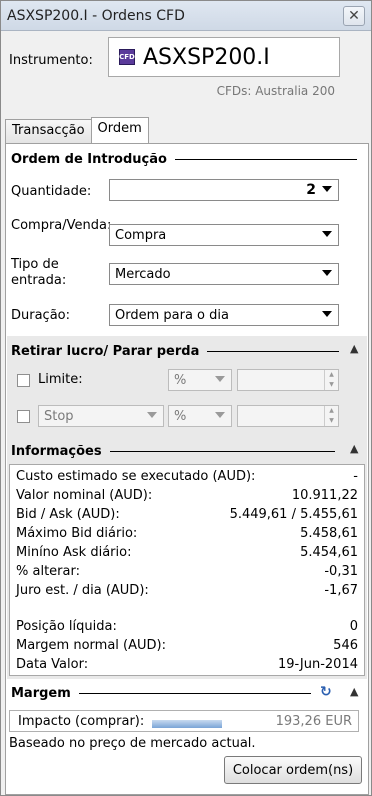  I want to click on take-profit-heading: Retirar lucro/ Parar perda, so click(175, 351).